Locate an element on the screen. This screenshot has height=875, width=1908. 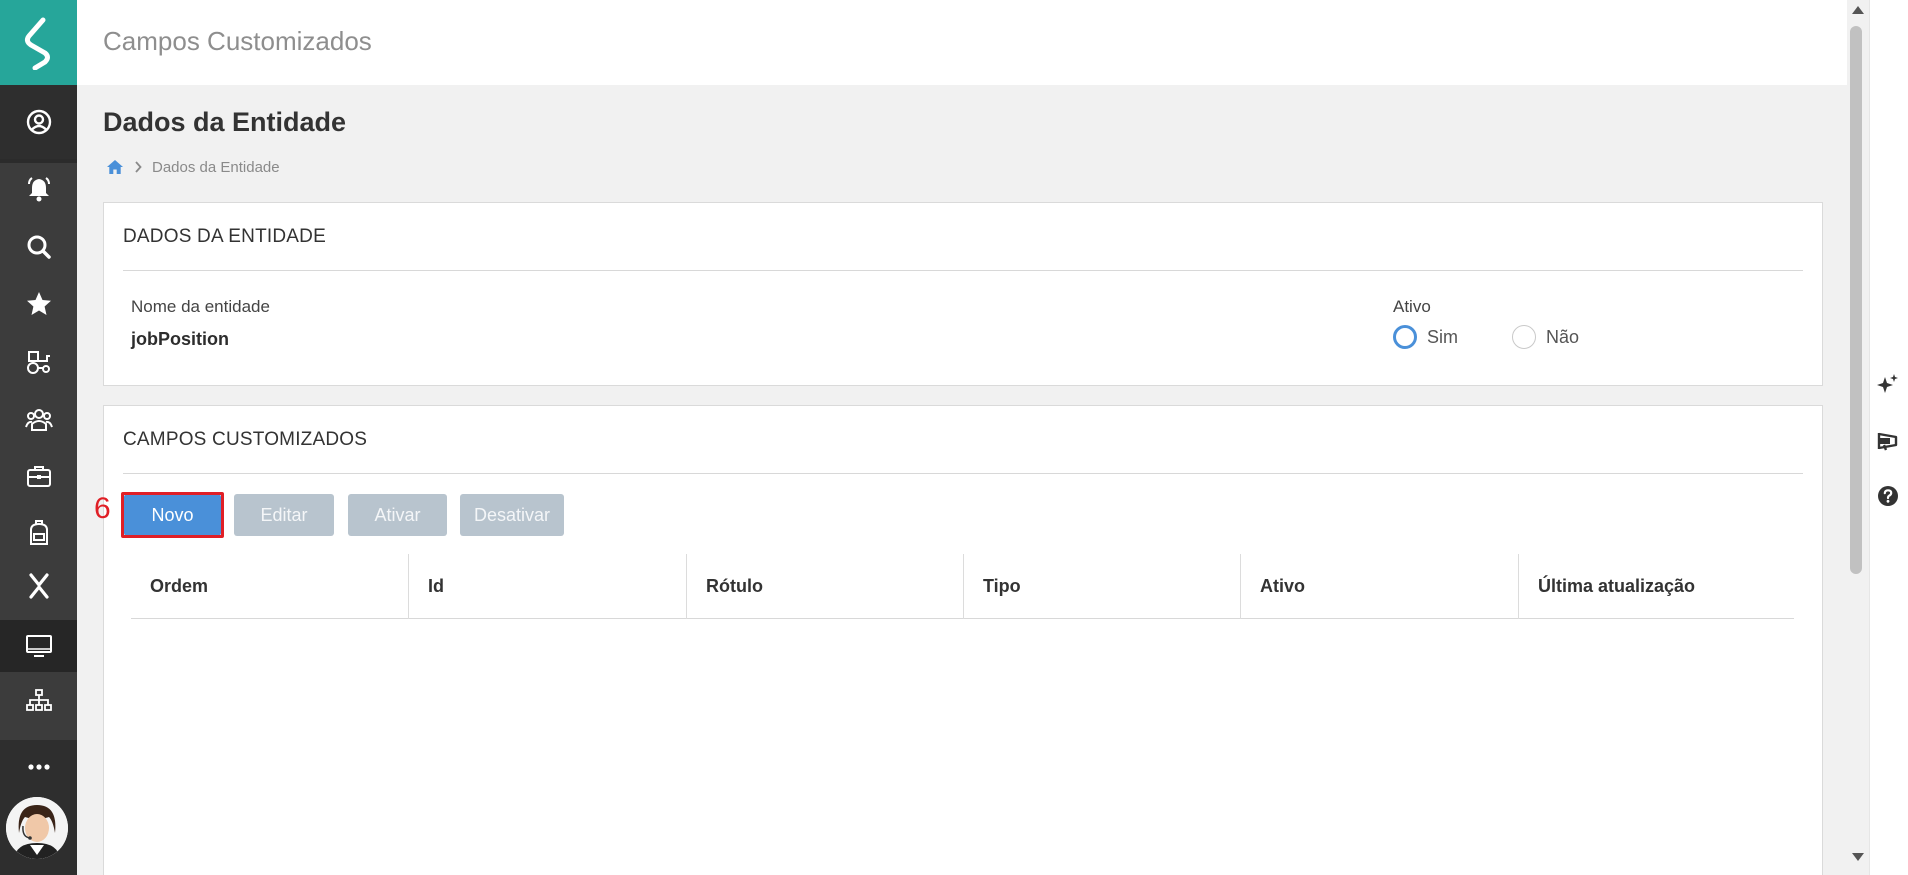
sidebar-item-org-chart is located at coordinates (38, 701).